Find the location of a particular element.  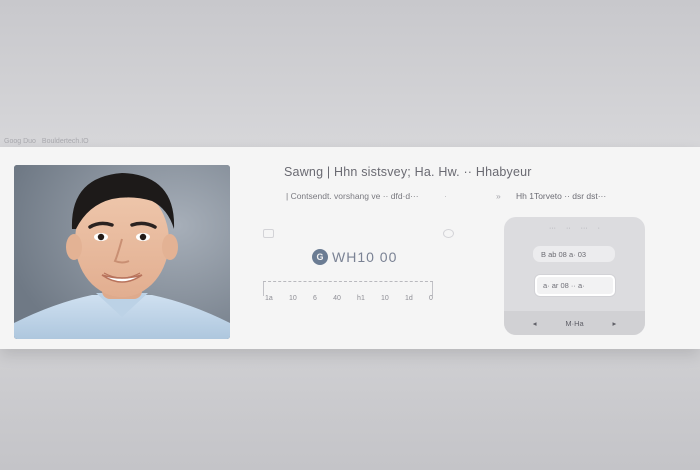

tab-2: Bouldertech.IO is located at coordinates (65, 141).